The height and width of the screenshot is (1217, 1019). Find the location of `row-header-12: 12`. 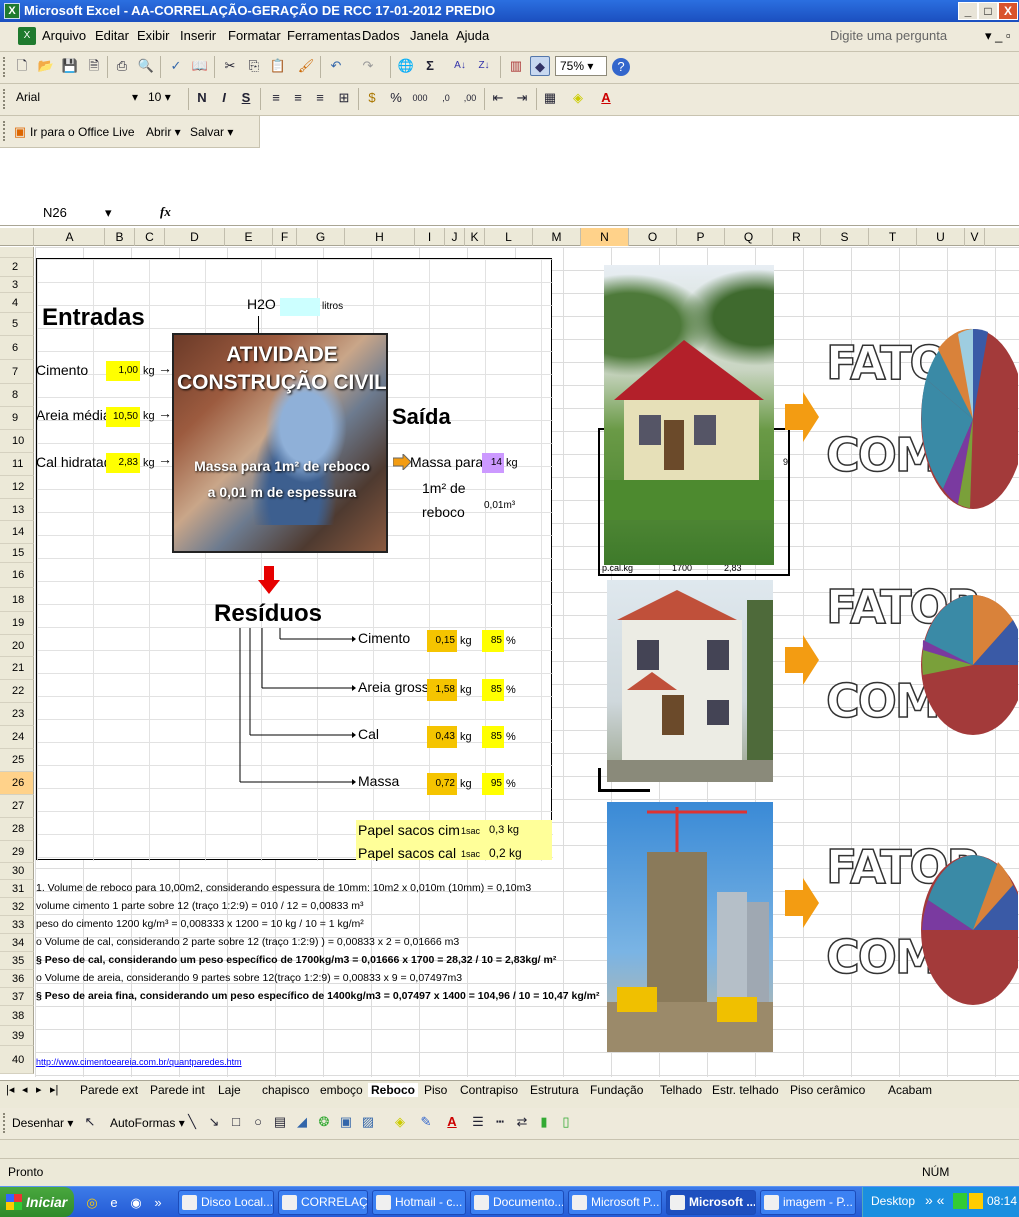

row-header-12: 12 is located at coordinates (17, 487).